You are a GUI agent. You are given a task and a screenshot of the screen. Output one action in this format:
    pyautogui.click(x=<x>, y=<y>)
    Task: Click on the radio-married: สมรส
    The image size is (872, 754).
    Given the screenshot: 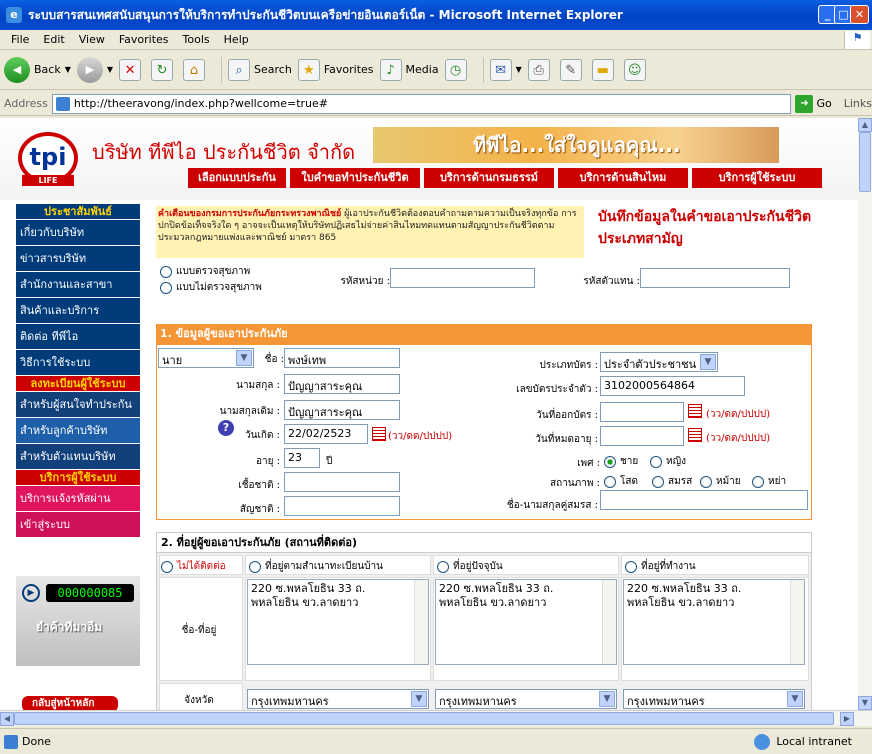 What is the action you would take?
    pyautogui.click(x=672, y=481)
    